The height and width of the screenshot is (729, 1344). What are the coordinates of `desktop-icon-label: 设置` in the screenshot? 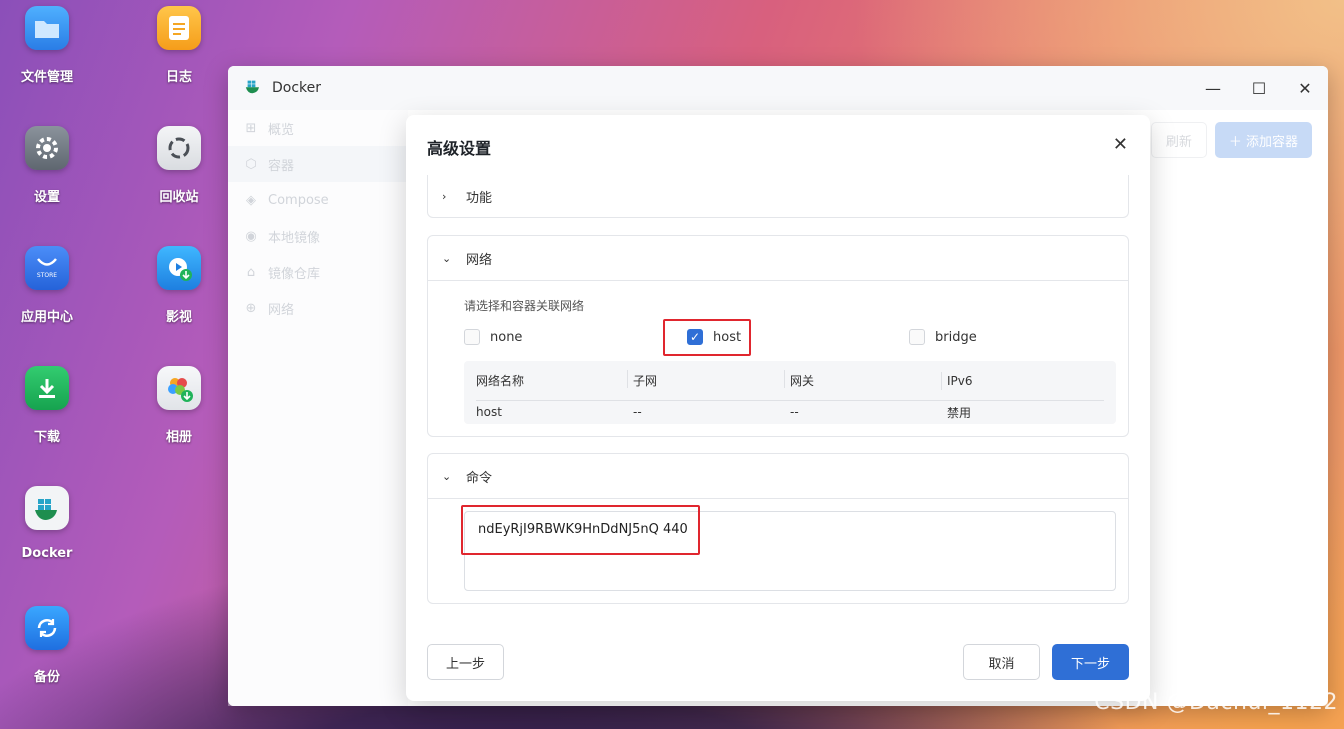 It's located at (46, 197).